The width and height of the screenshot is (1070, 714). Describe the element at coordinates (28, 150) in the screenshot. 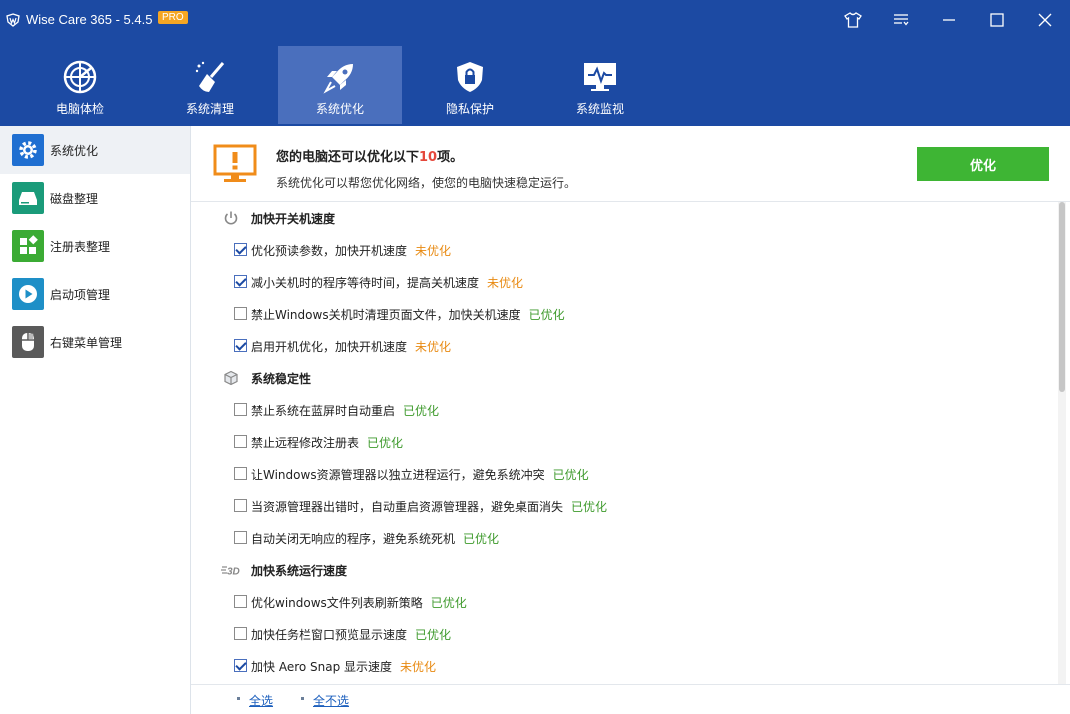

I see `gear-icon` at that location.